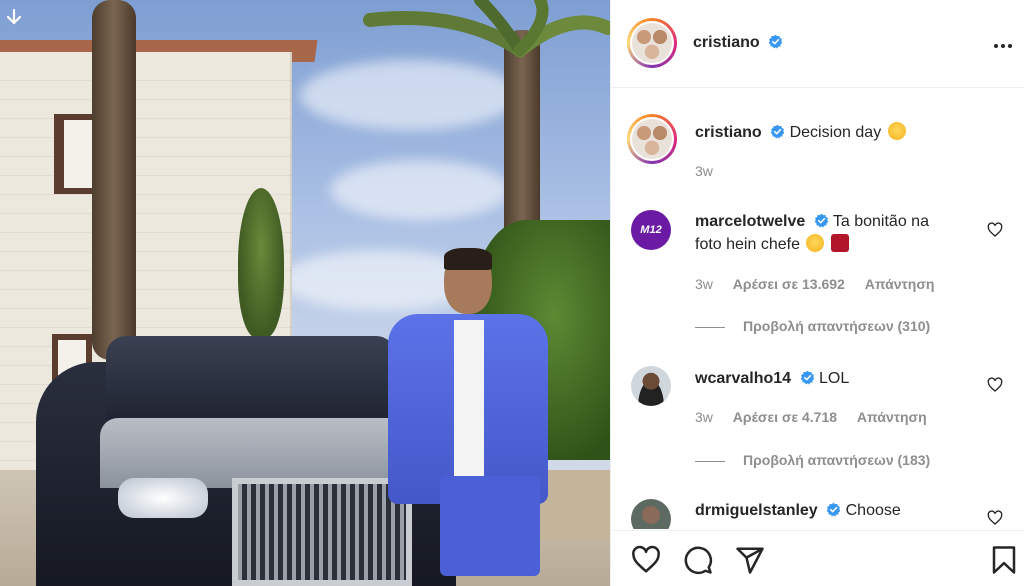 The image size is (1024, 586). Describe the element at coordinates (747, 244) in the screenshot. I see `comment-text-line2: foto hein chefe` at that location.